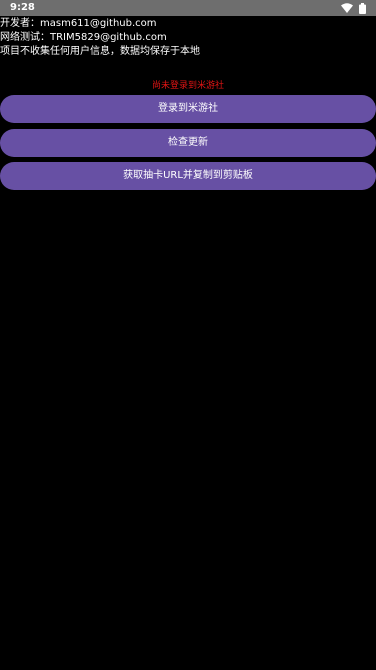 The width and height of the screenshot is (376, 670). What do you see at coordinates (347, 8) in the screenshot?
I see `wifi-icon` at bounding box center [347, 8].